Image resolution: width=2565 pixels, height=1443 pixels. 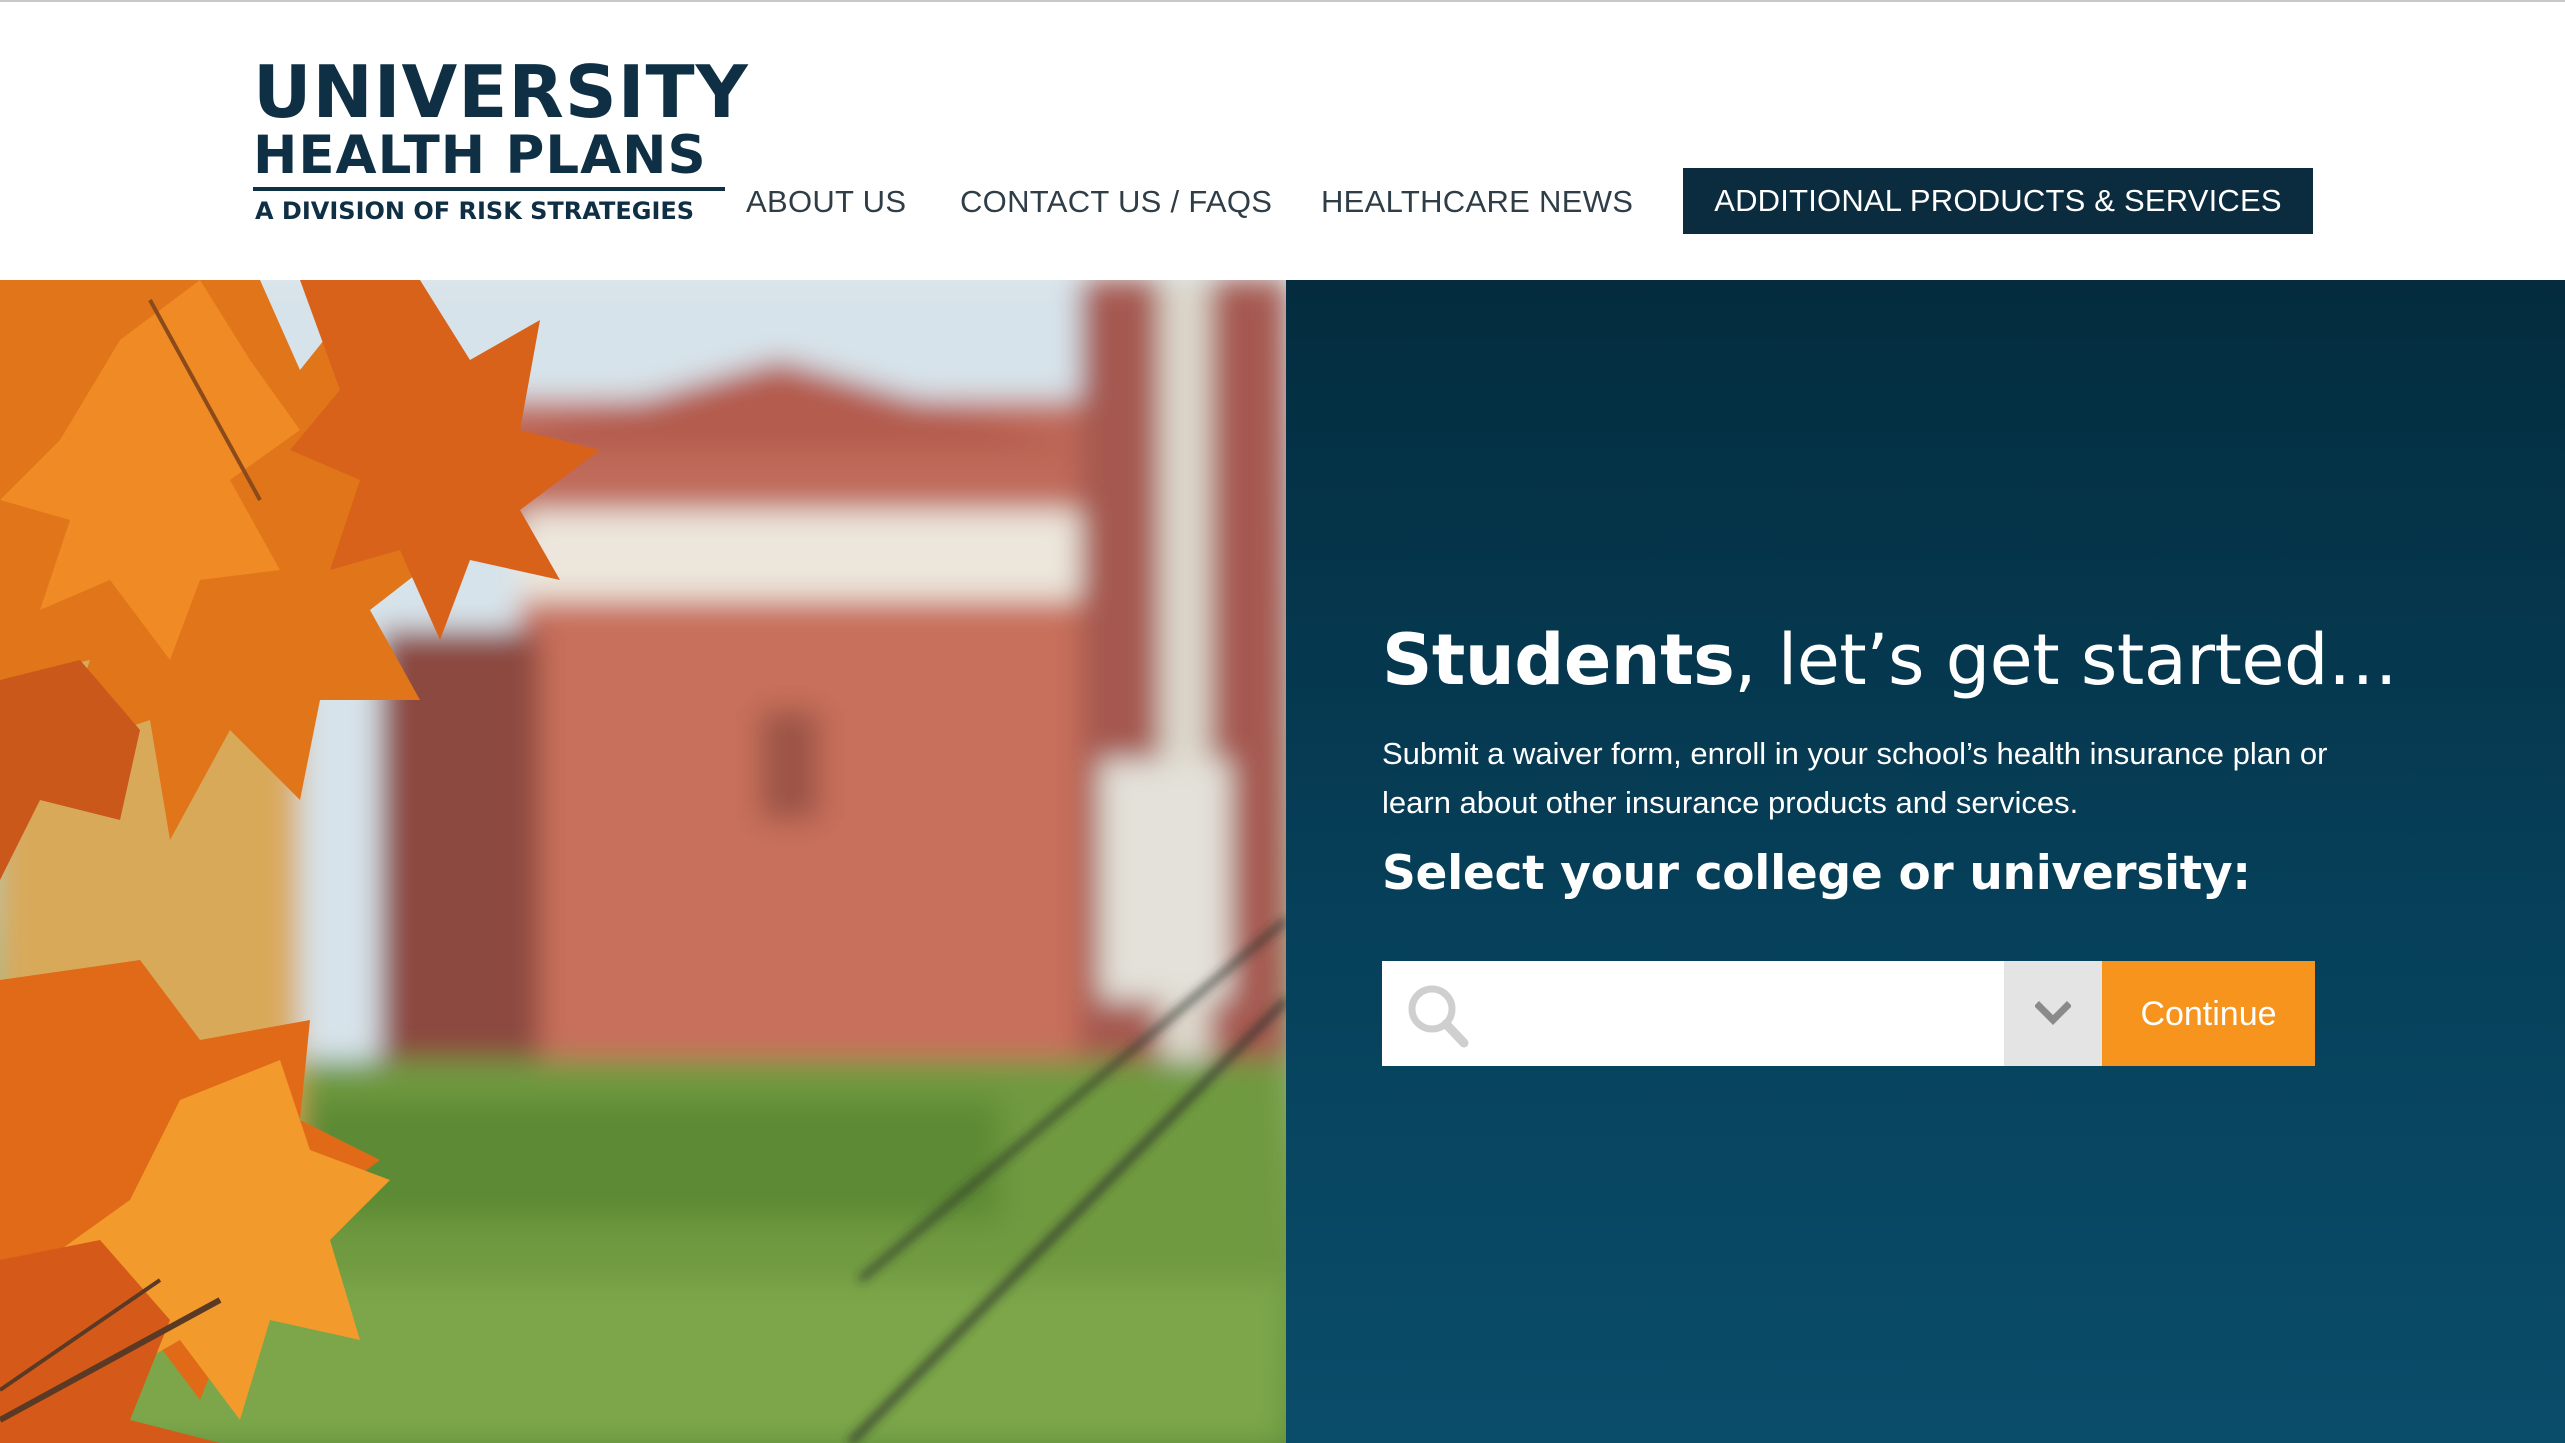 What do you see at coordinates (1116, 202) in the screenshot?
I see `nav-contact-faqs: CONTACT US / FAQS` at bounding box center [1116, 202].